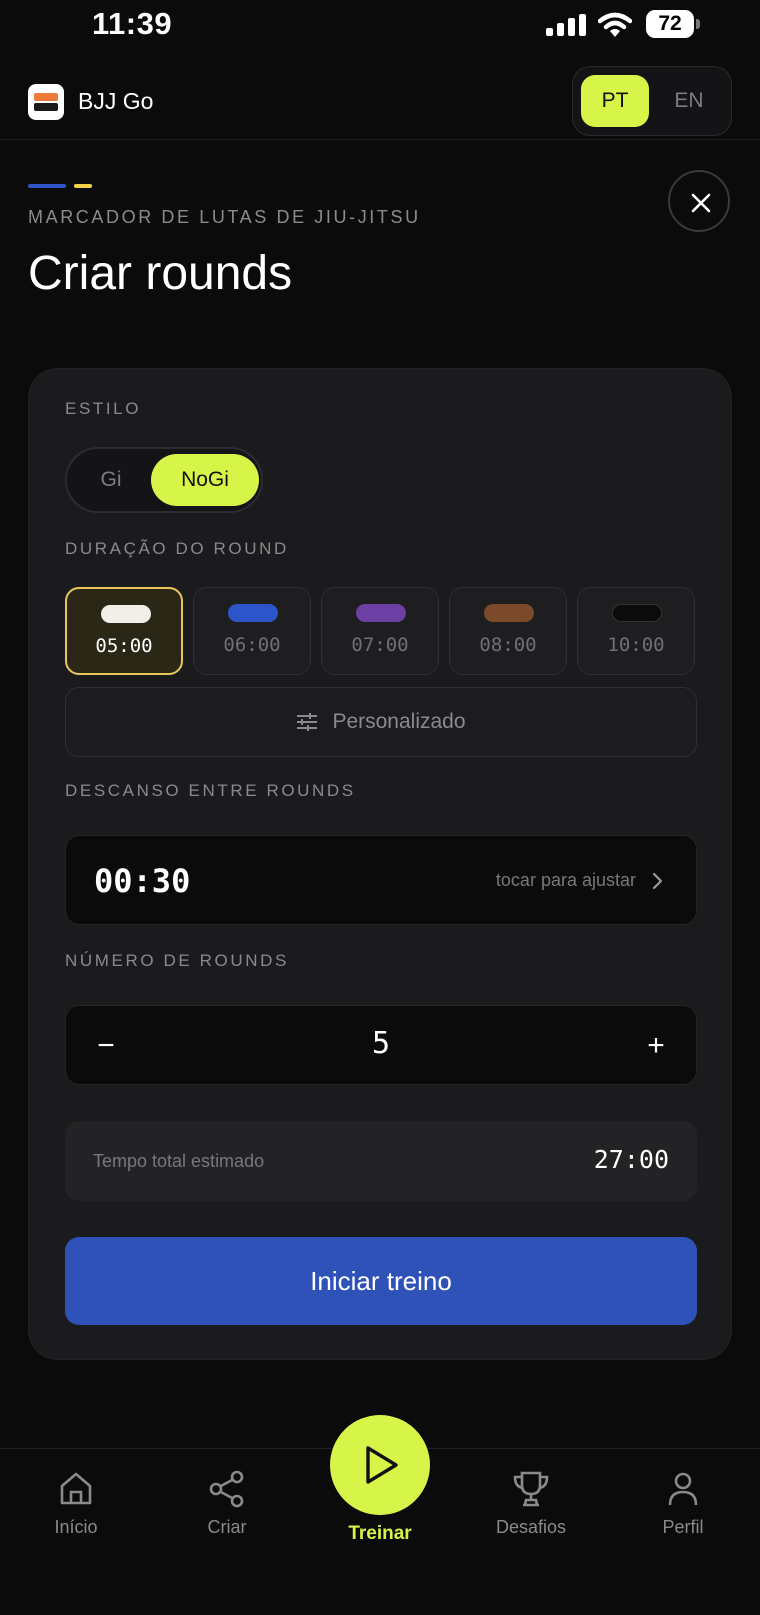 This screenshot has height=1615, width=760. I want to click on wifi-icon, so click(615, 24).